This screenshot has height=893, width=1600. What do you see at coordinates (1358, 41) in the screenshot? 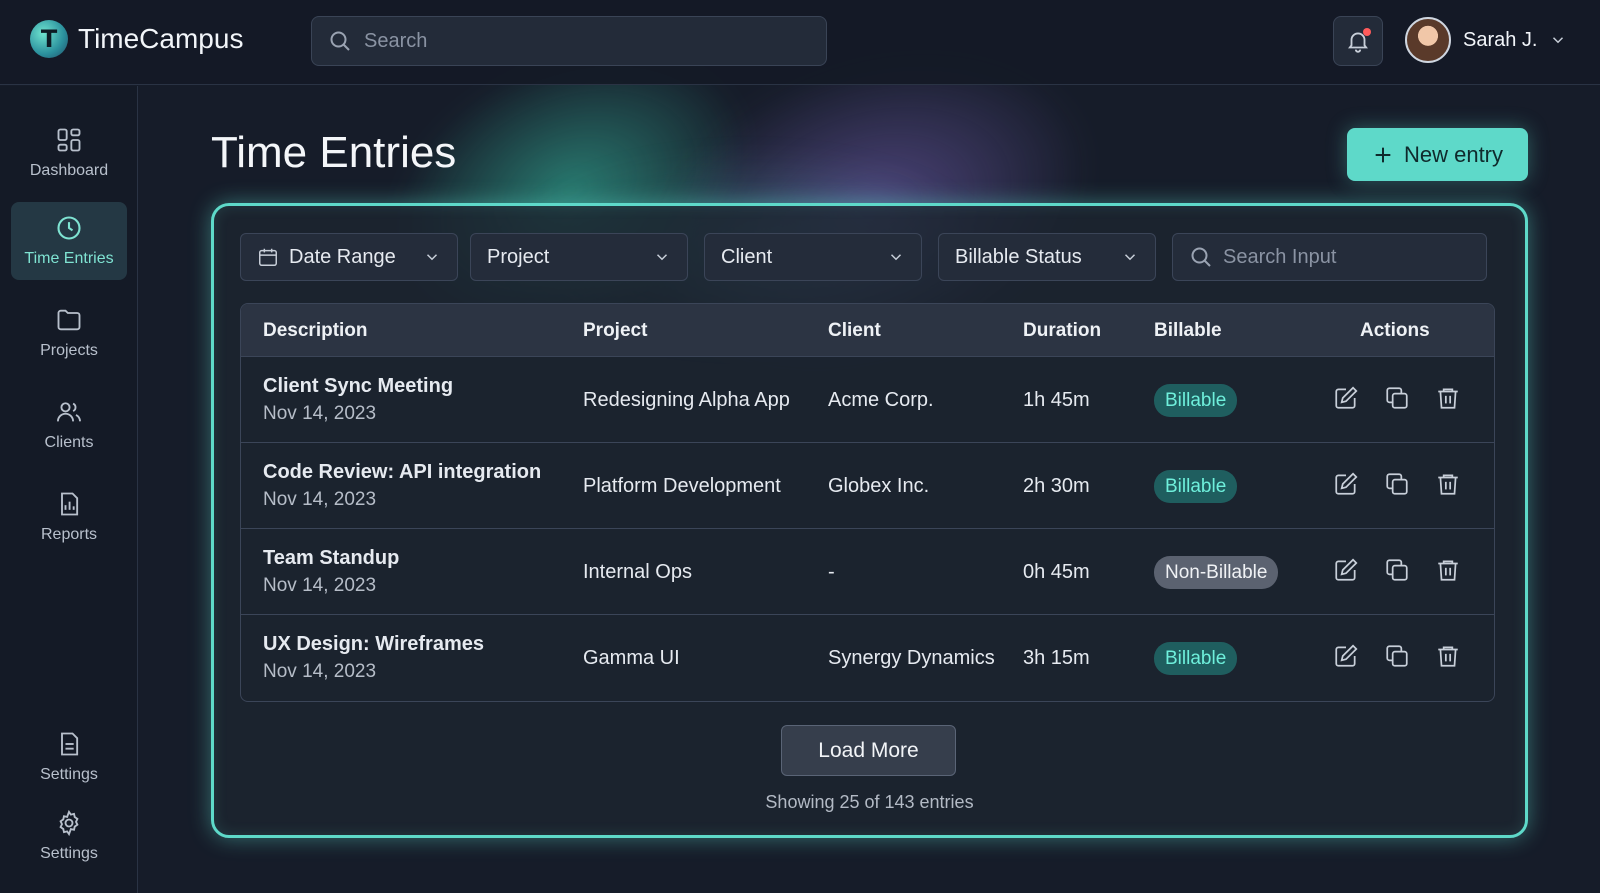
I see `notifications-button` at bounding box center [1358, 41].